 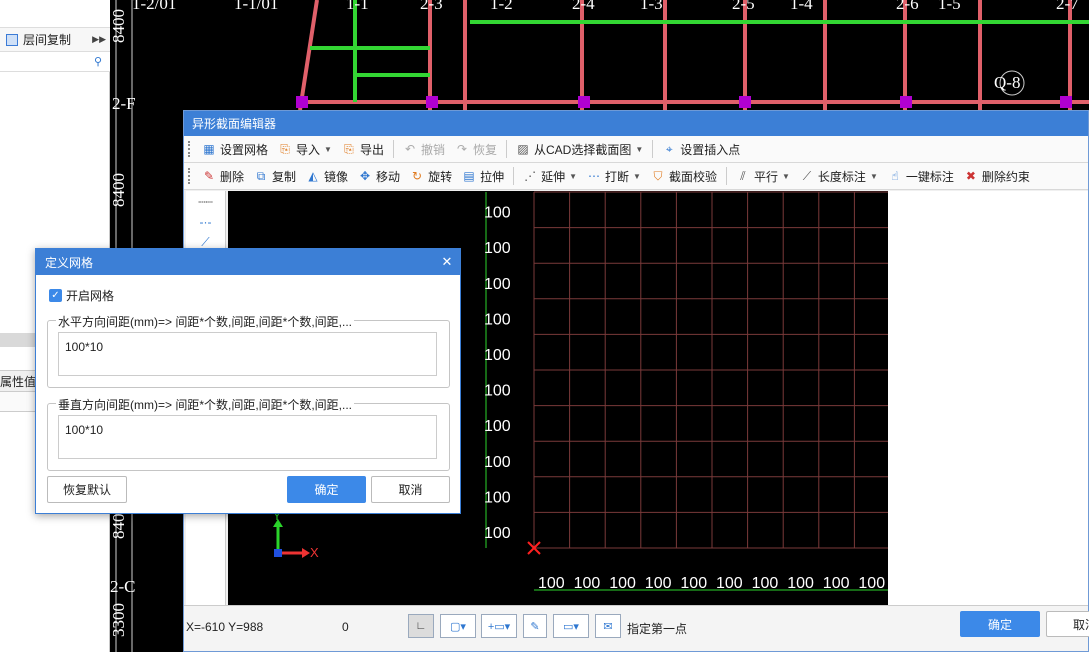 What do you see at coordinates (701, 149) in the screenshot?
I see `set-insert-point-button: ⌖ 设置插入点` at bounding box center [701, 149].